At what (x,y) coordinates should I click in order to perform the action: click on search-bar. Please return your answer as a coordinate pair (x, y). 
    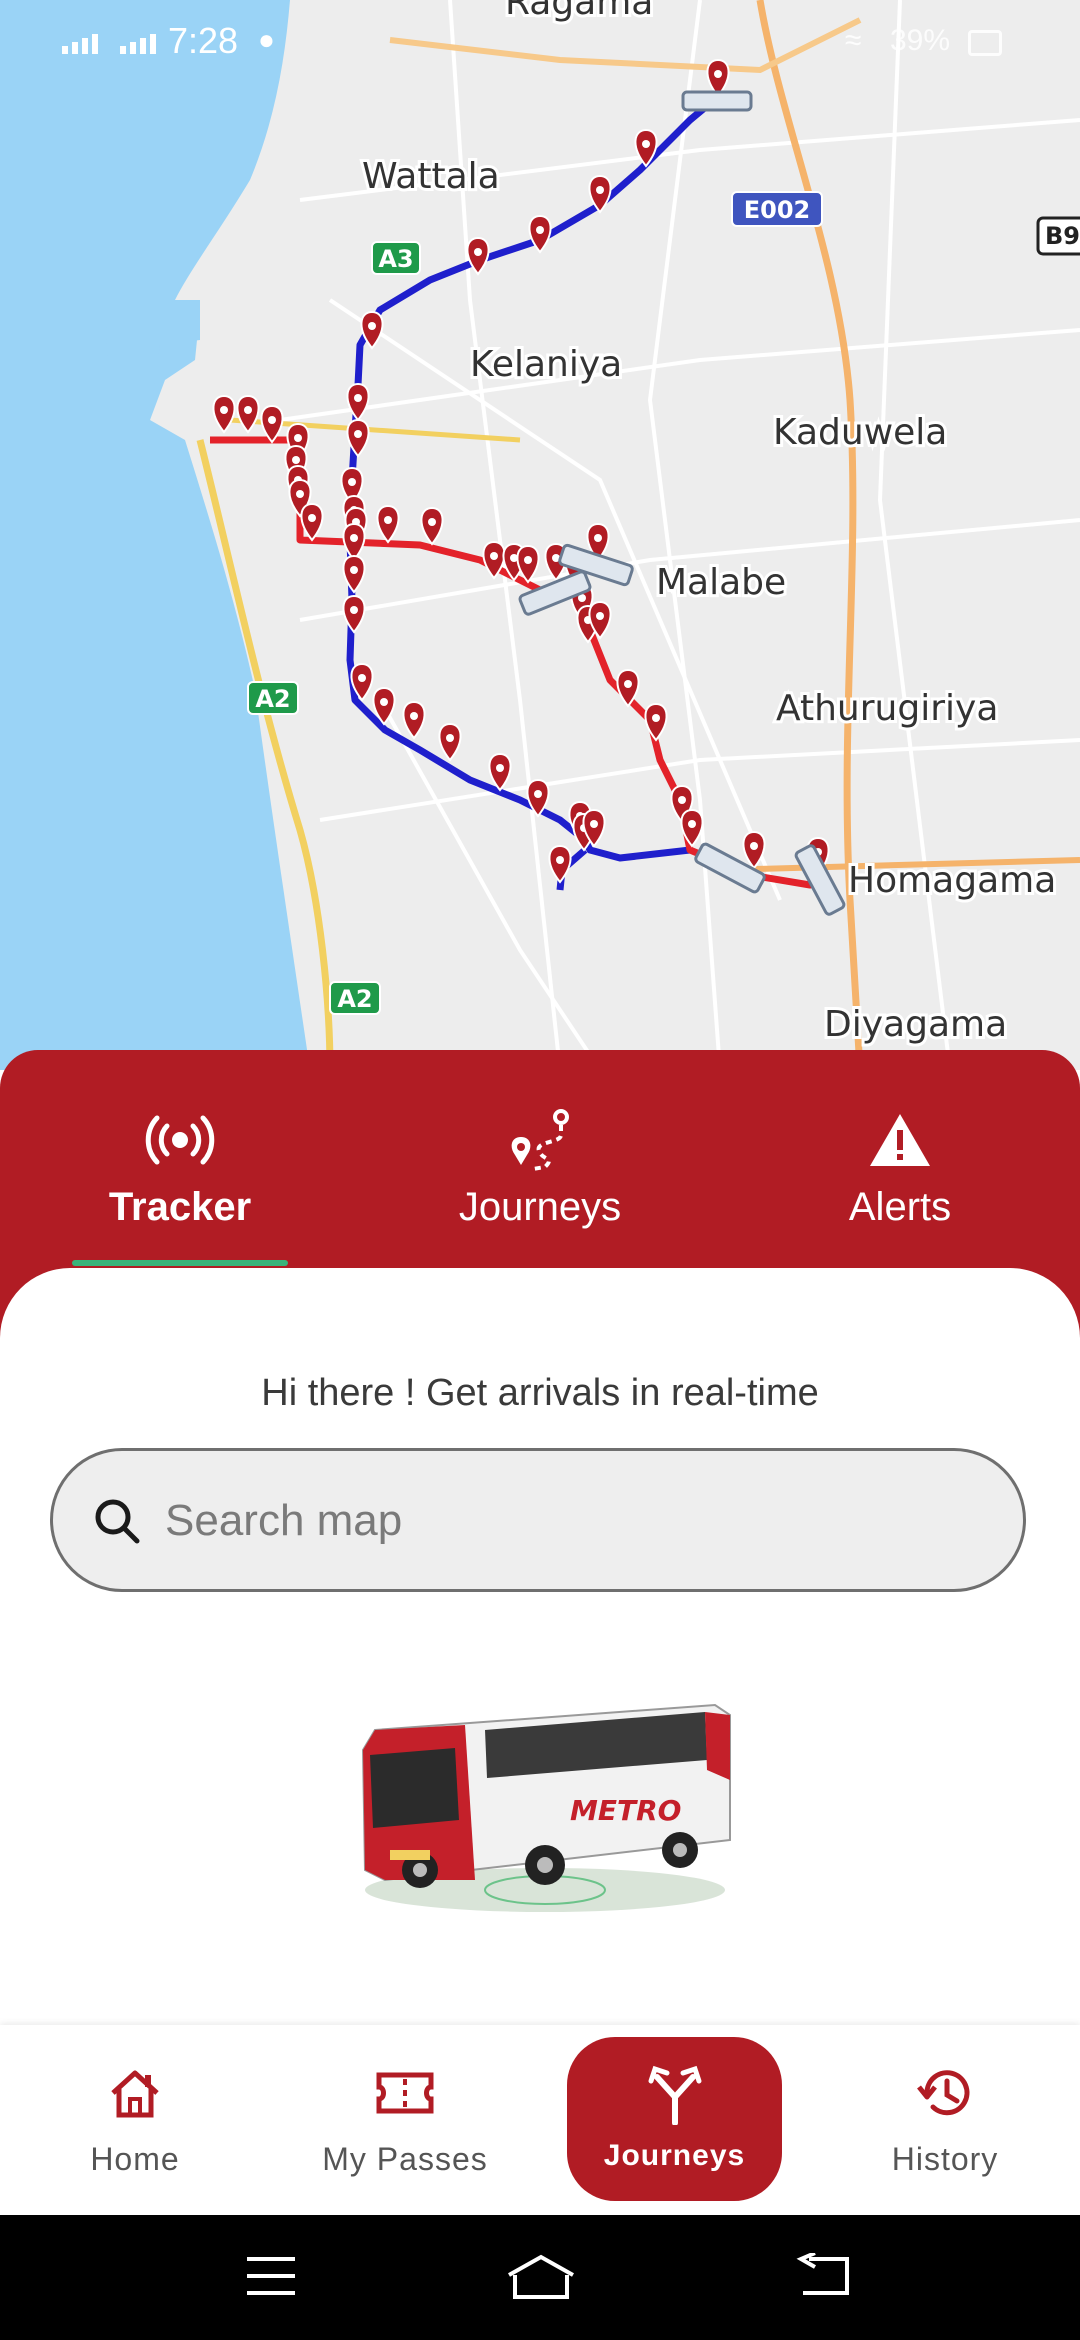
    Looking at the image, I should click on (538, 1520).